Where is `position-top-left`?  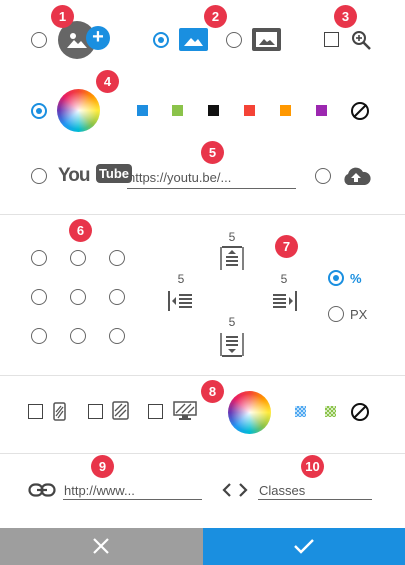 position-top-left is located at coordinates (39, 258).